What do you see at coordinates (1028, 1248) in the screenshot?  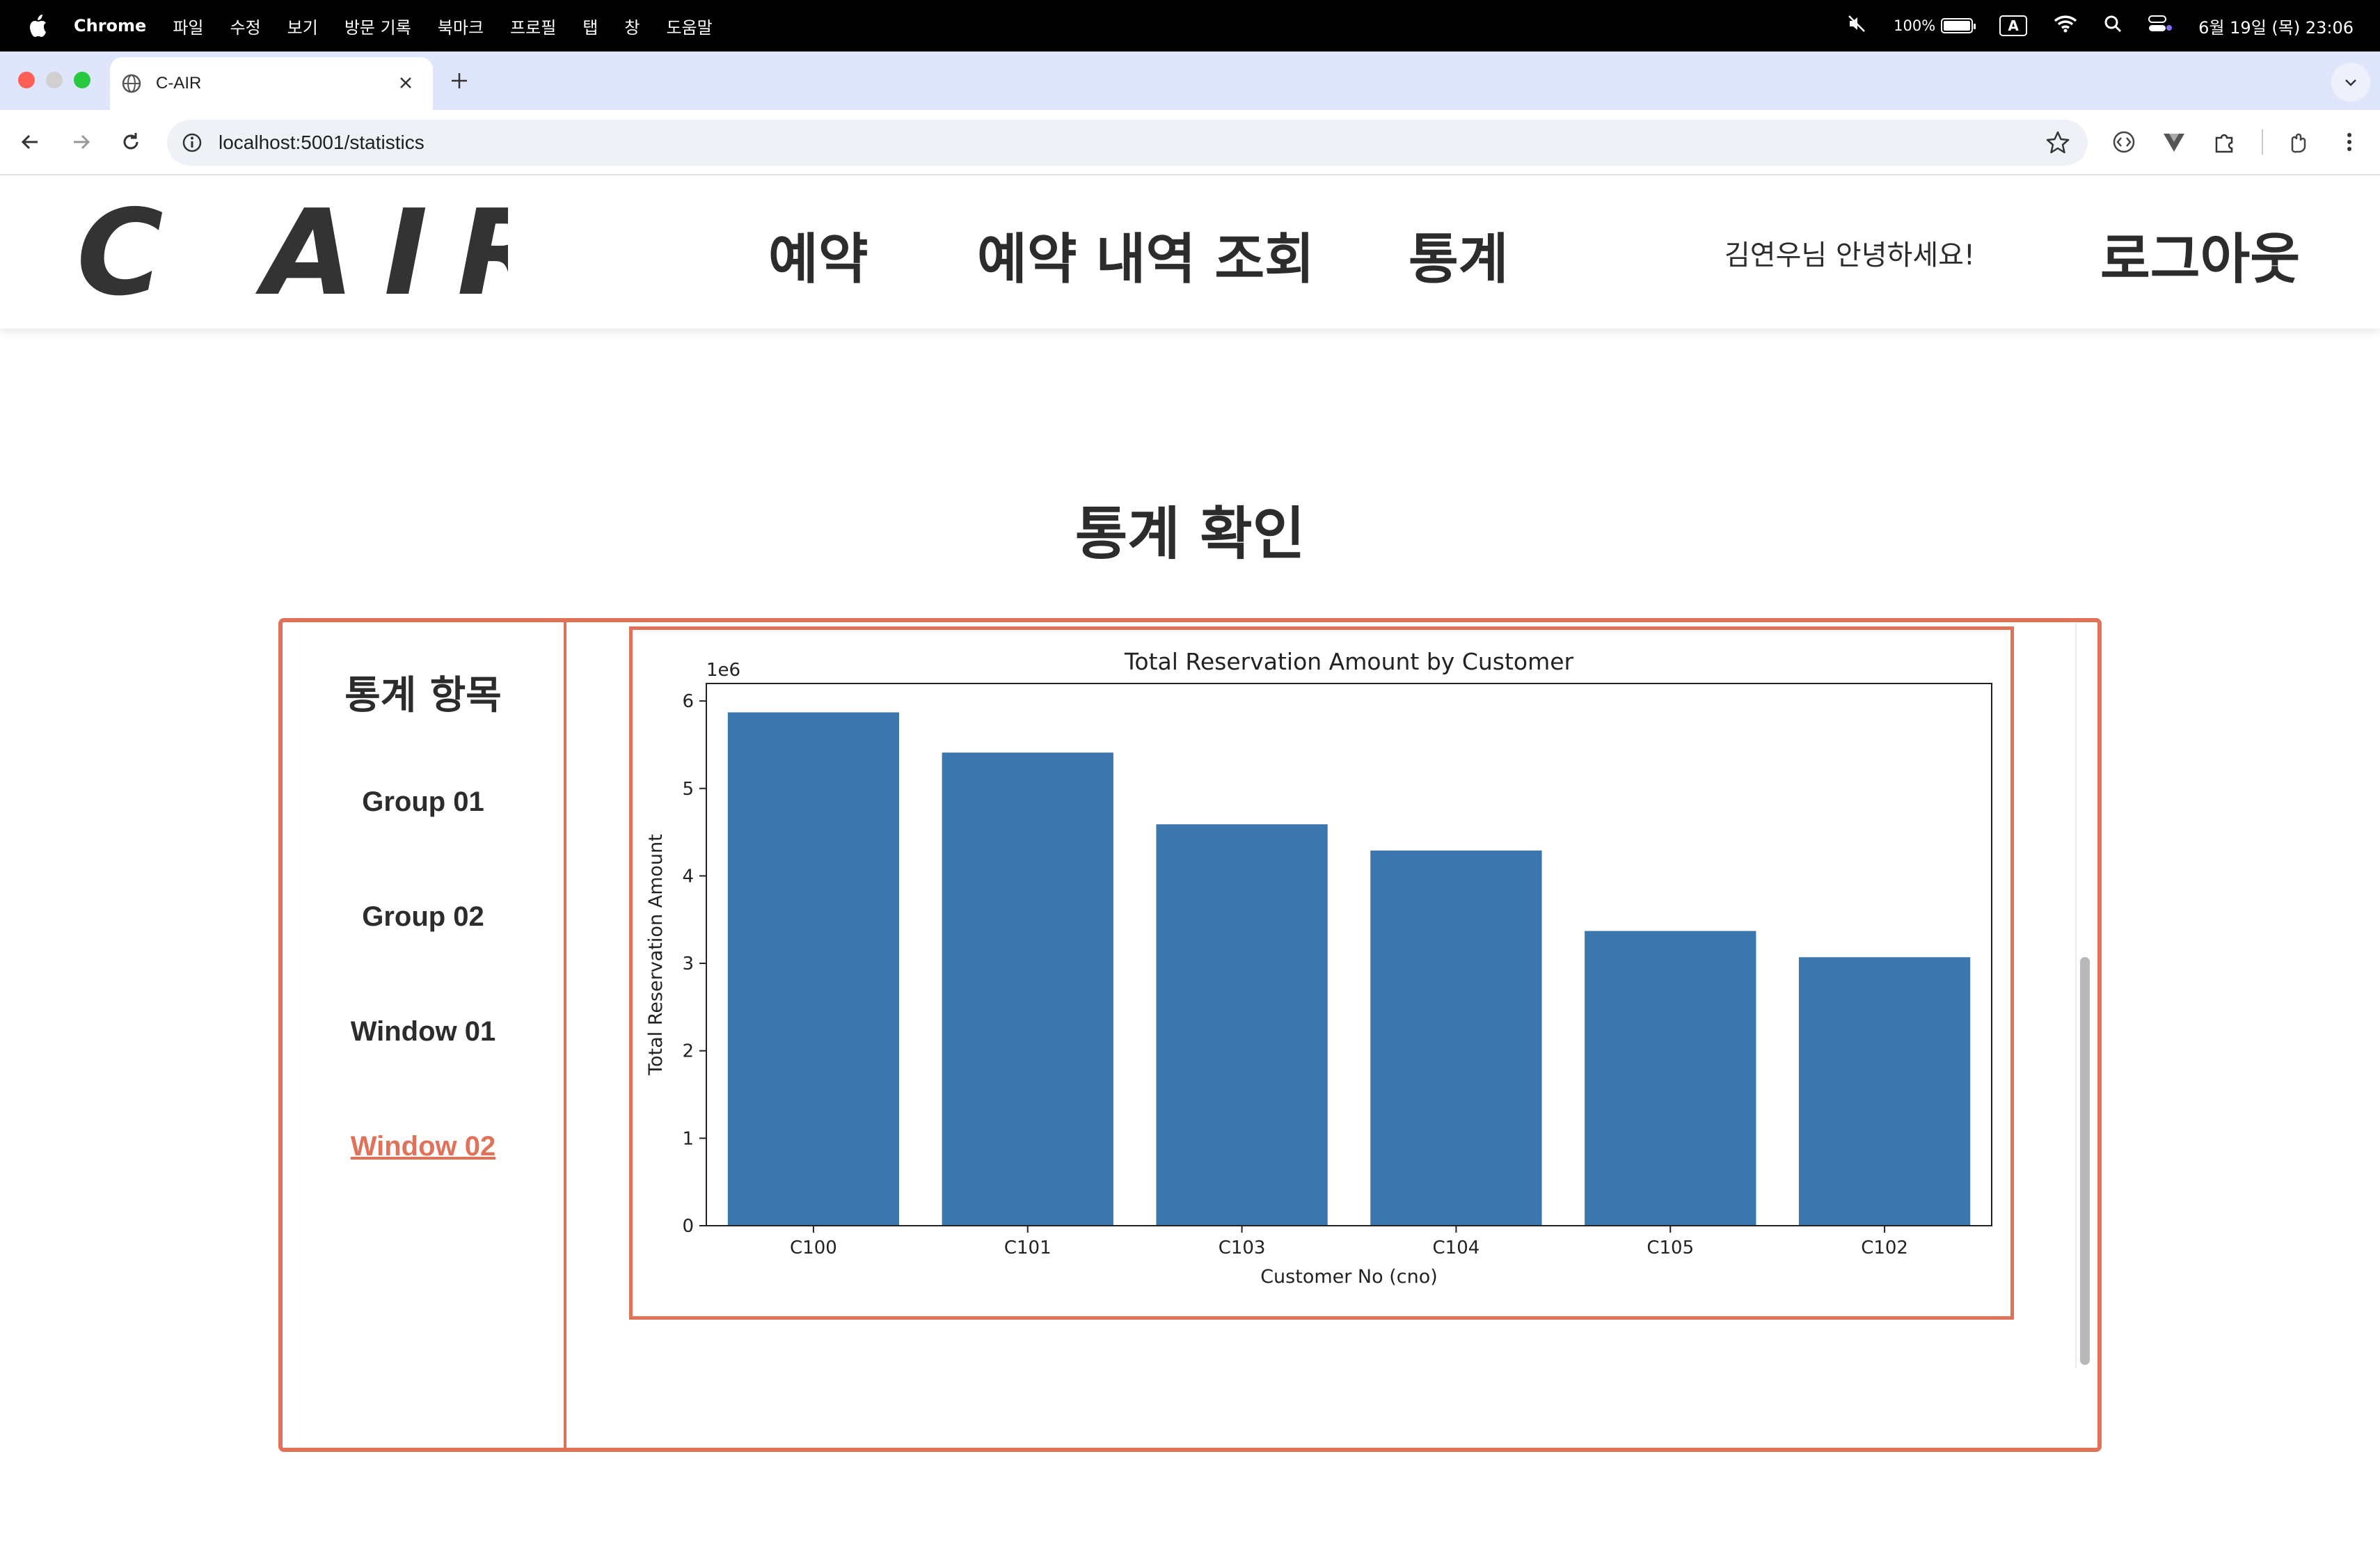 I see `x-tick-label: C101` at bounding box center [1028, 1248].